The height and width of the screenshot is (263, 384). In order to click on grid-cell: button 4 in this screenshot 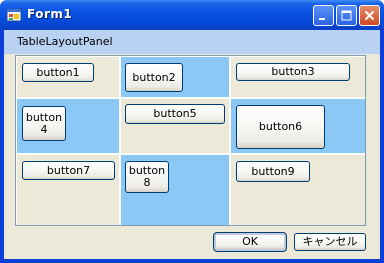, I will do `click(68, 126)`.